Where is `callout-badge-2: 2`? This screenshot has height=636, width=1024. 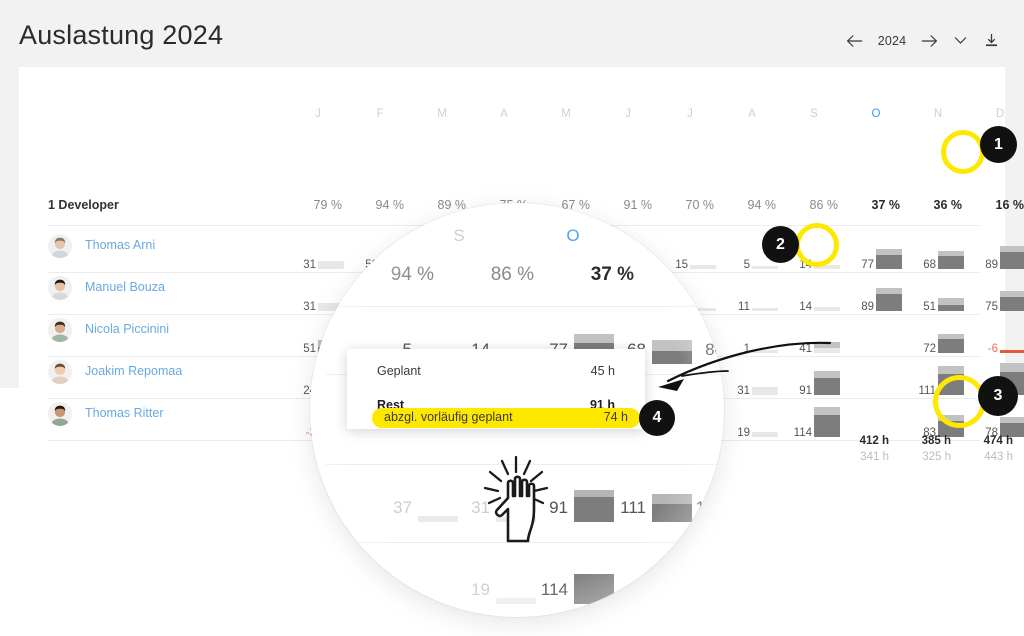
callout-badge-2: 2 is located at coordinates (780, 244).